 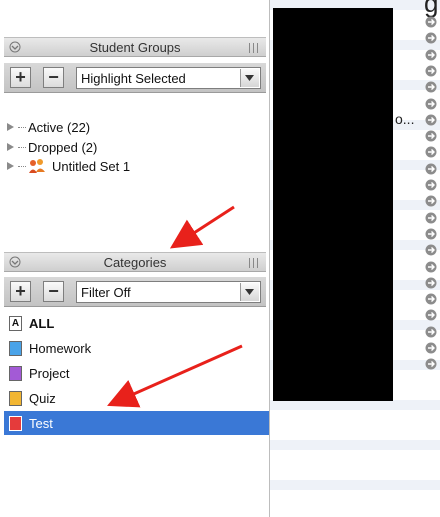 I want to click on student-groups-title: Student Groups, so click(x=135, y=47).